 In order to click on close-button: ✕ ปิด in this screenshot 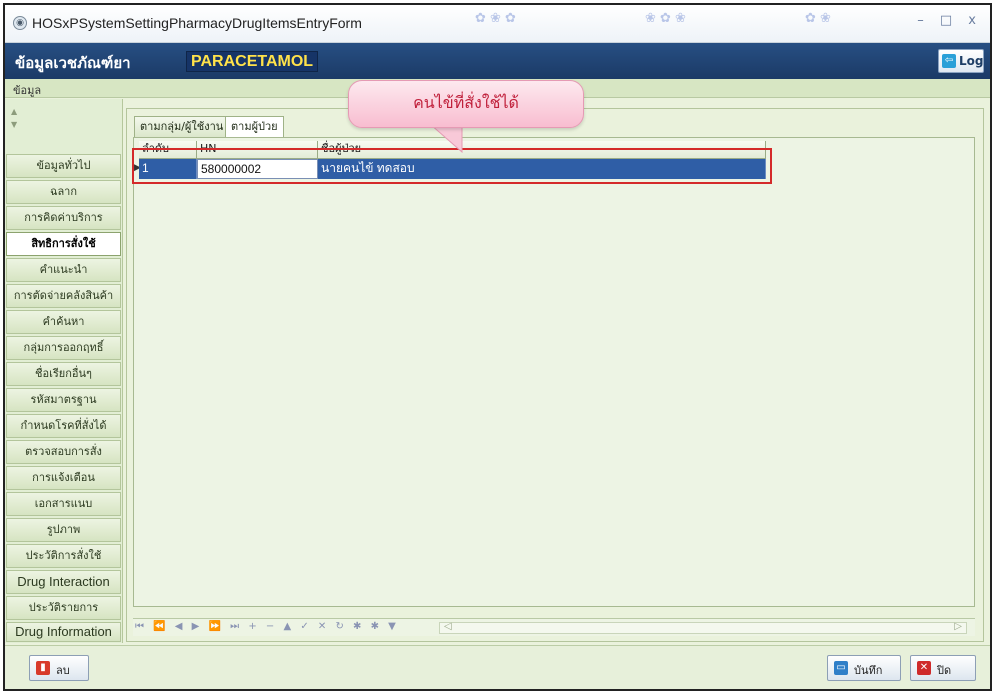, I will do `click(943, 668)`.